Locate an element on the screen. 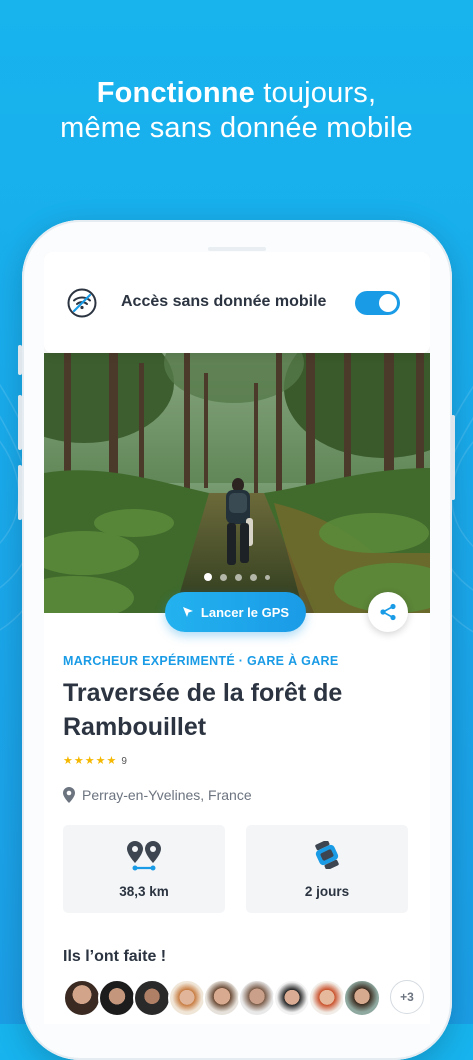  stat-distance: 38,3 km is located at coordinates (144, 869).